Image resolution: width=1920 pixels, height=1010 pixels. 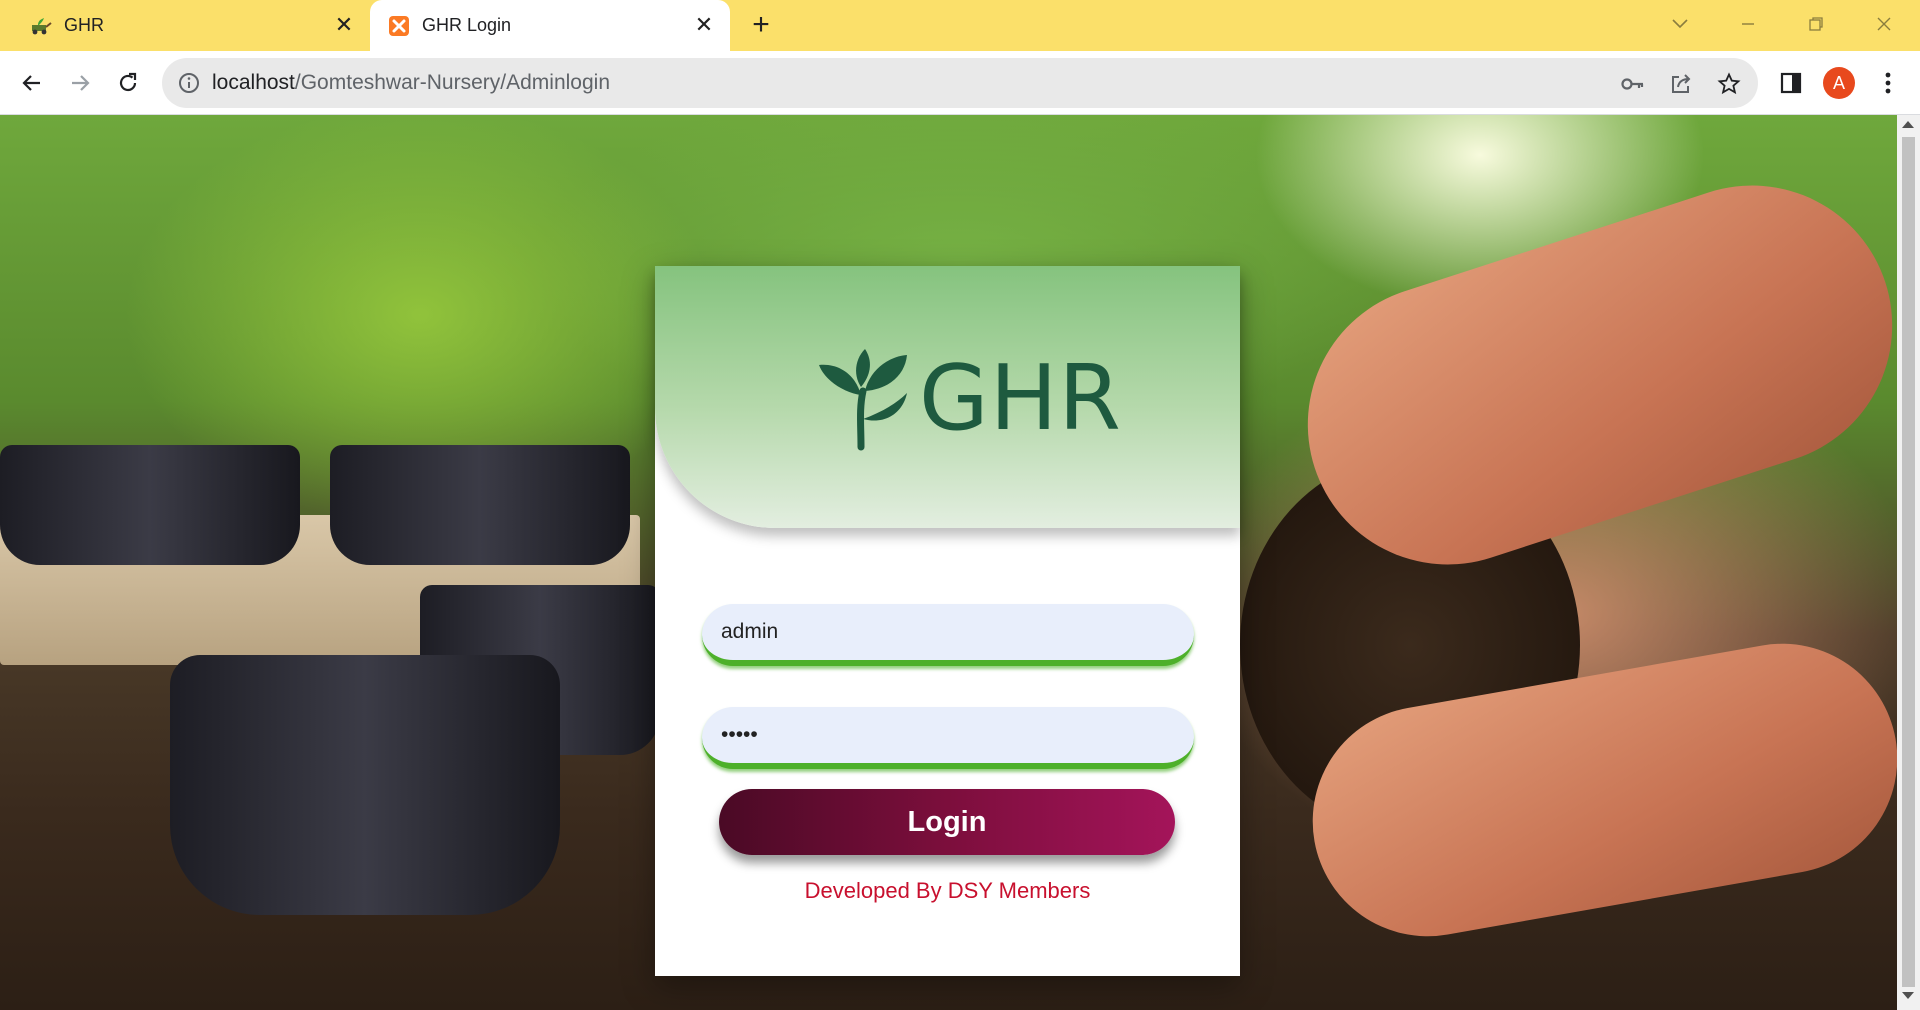 I want to click on share-icon, so click(x=1681, y=84).